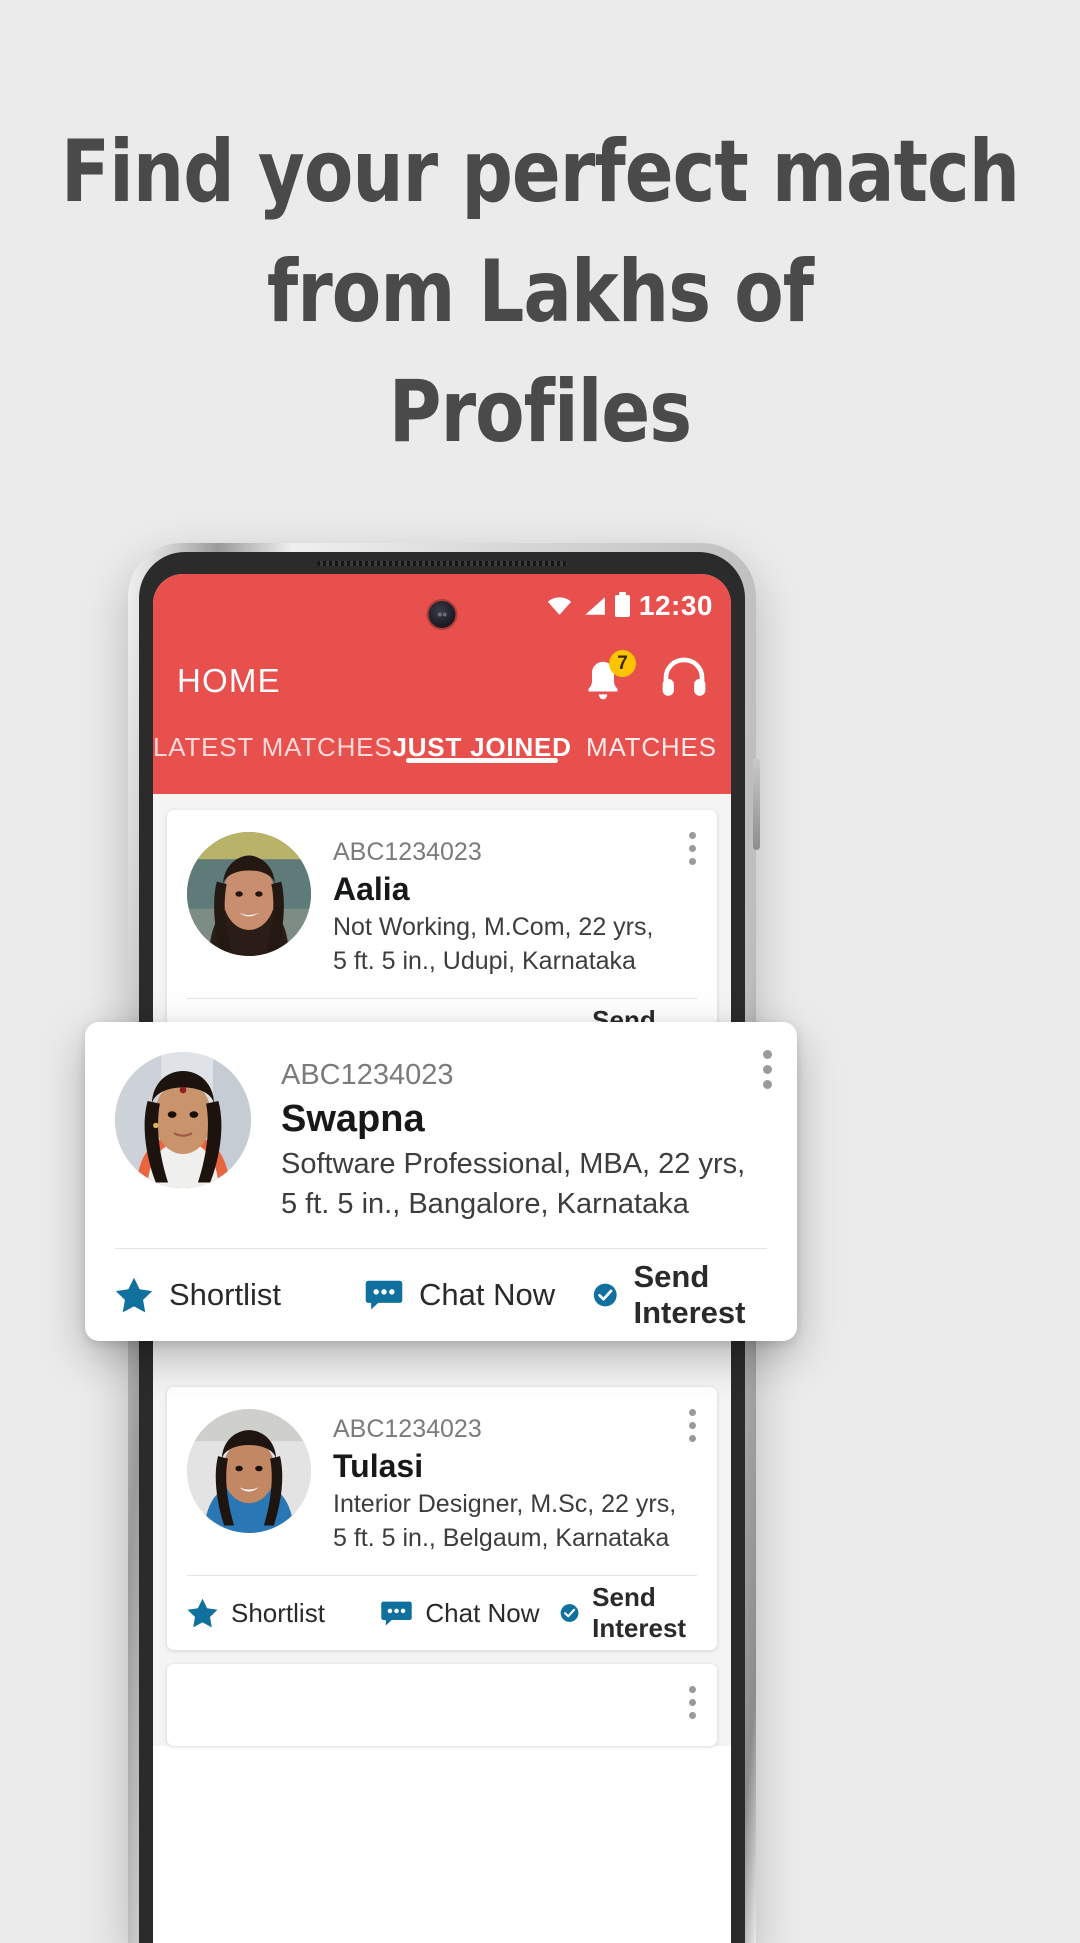  I want to click on tab-latest-matches: LATEST MATCHES, so click(272, 741).